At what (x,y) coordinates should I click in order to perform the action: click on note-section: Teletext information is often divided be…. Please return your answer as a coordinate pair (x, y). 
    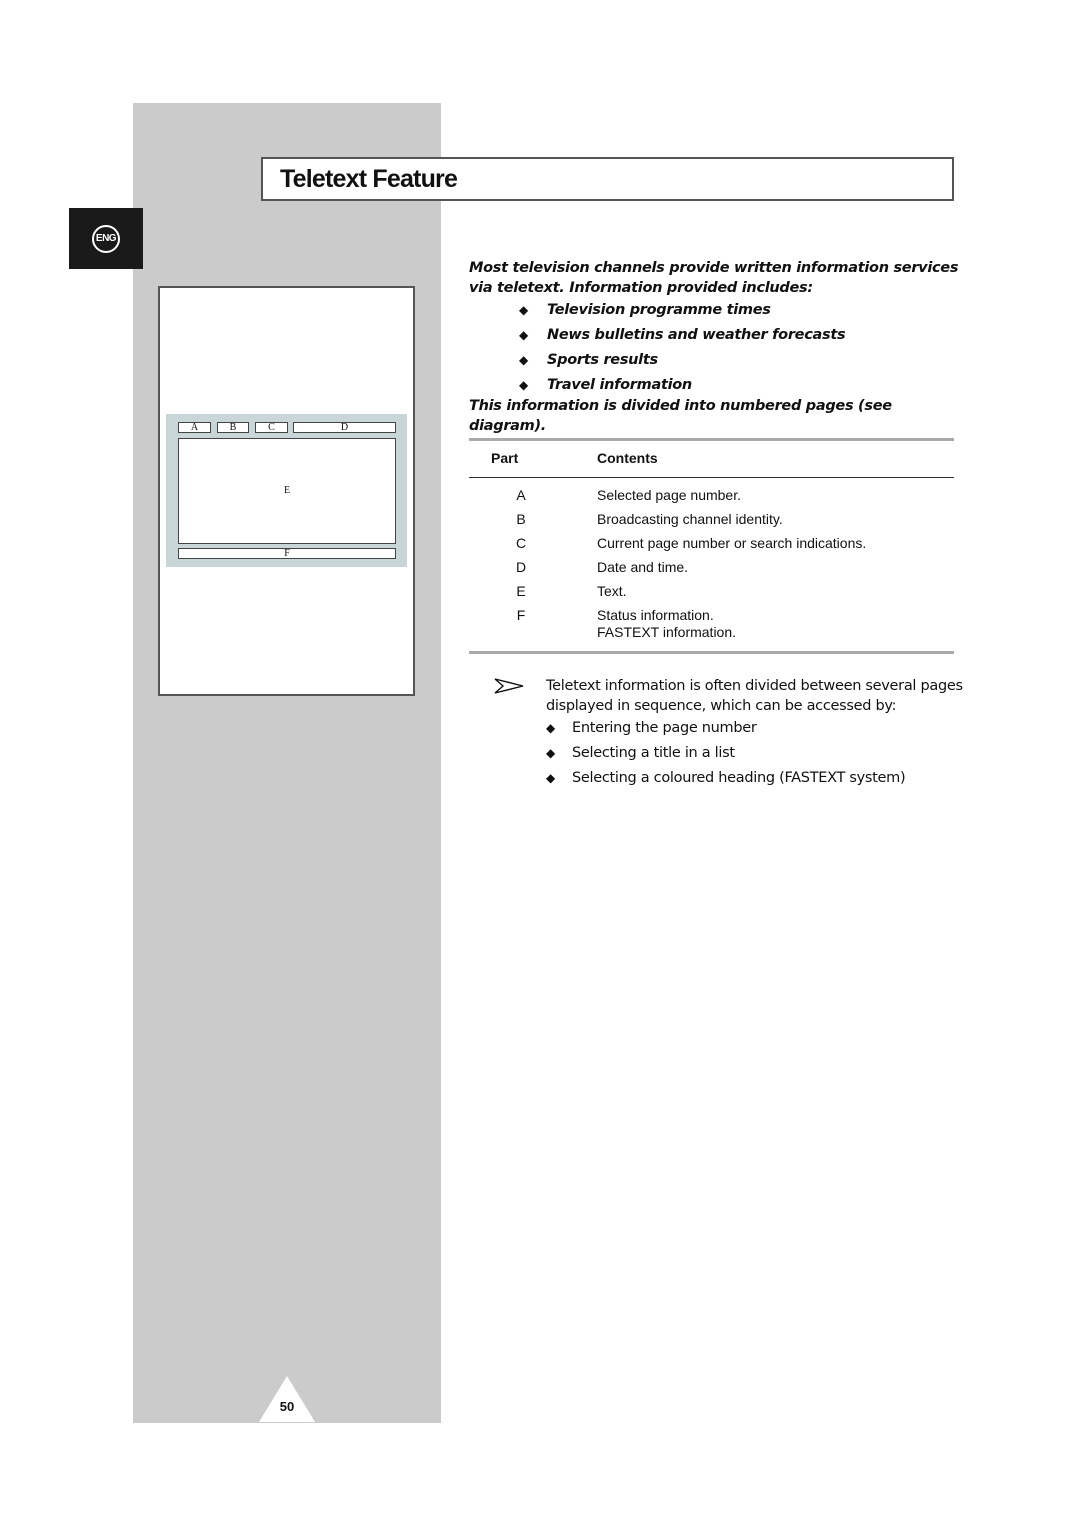
    Looking at the image, I should click on (729, 733).